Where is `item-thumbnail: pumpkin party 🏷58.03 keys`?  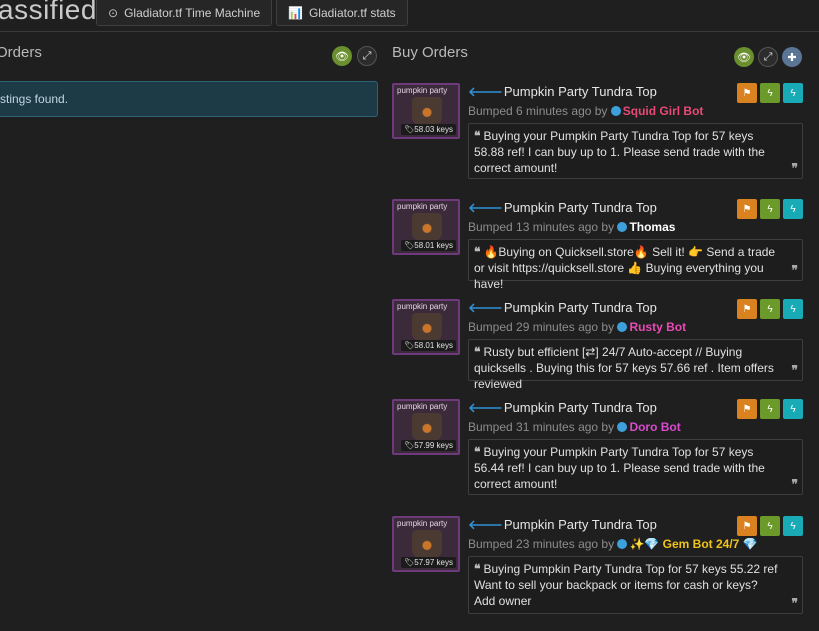
item-thumbnail: pumpkin party 🏷58.03 keys is located at coordinates (426, 111).